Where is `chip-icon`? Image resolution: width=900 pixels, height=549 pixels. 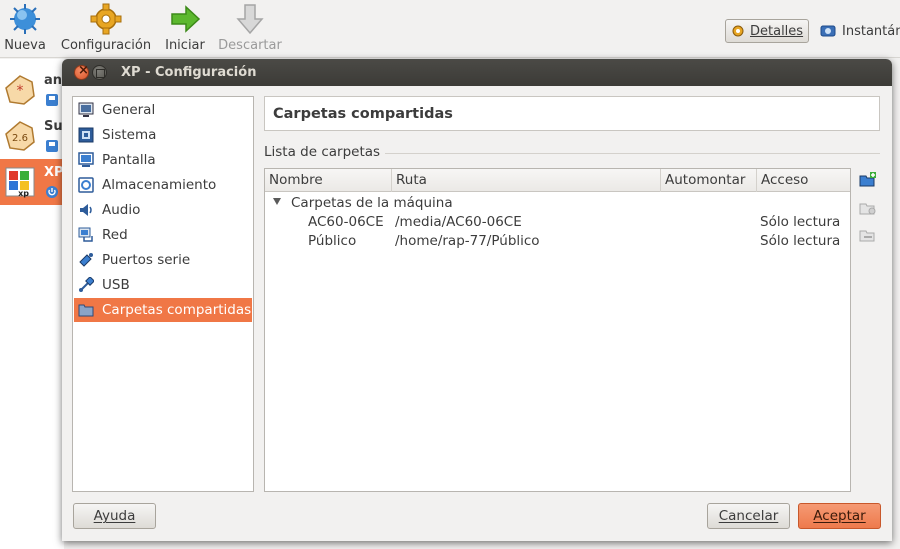 chip-icon is located at coordinates (86, 135).